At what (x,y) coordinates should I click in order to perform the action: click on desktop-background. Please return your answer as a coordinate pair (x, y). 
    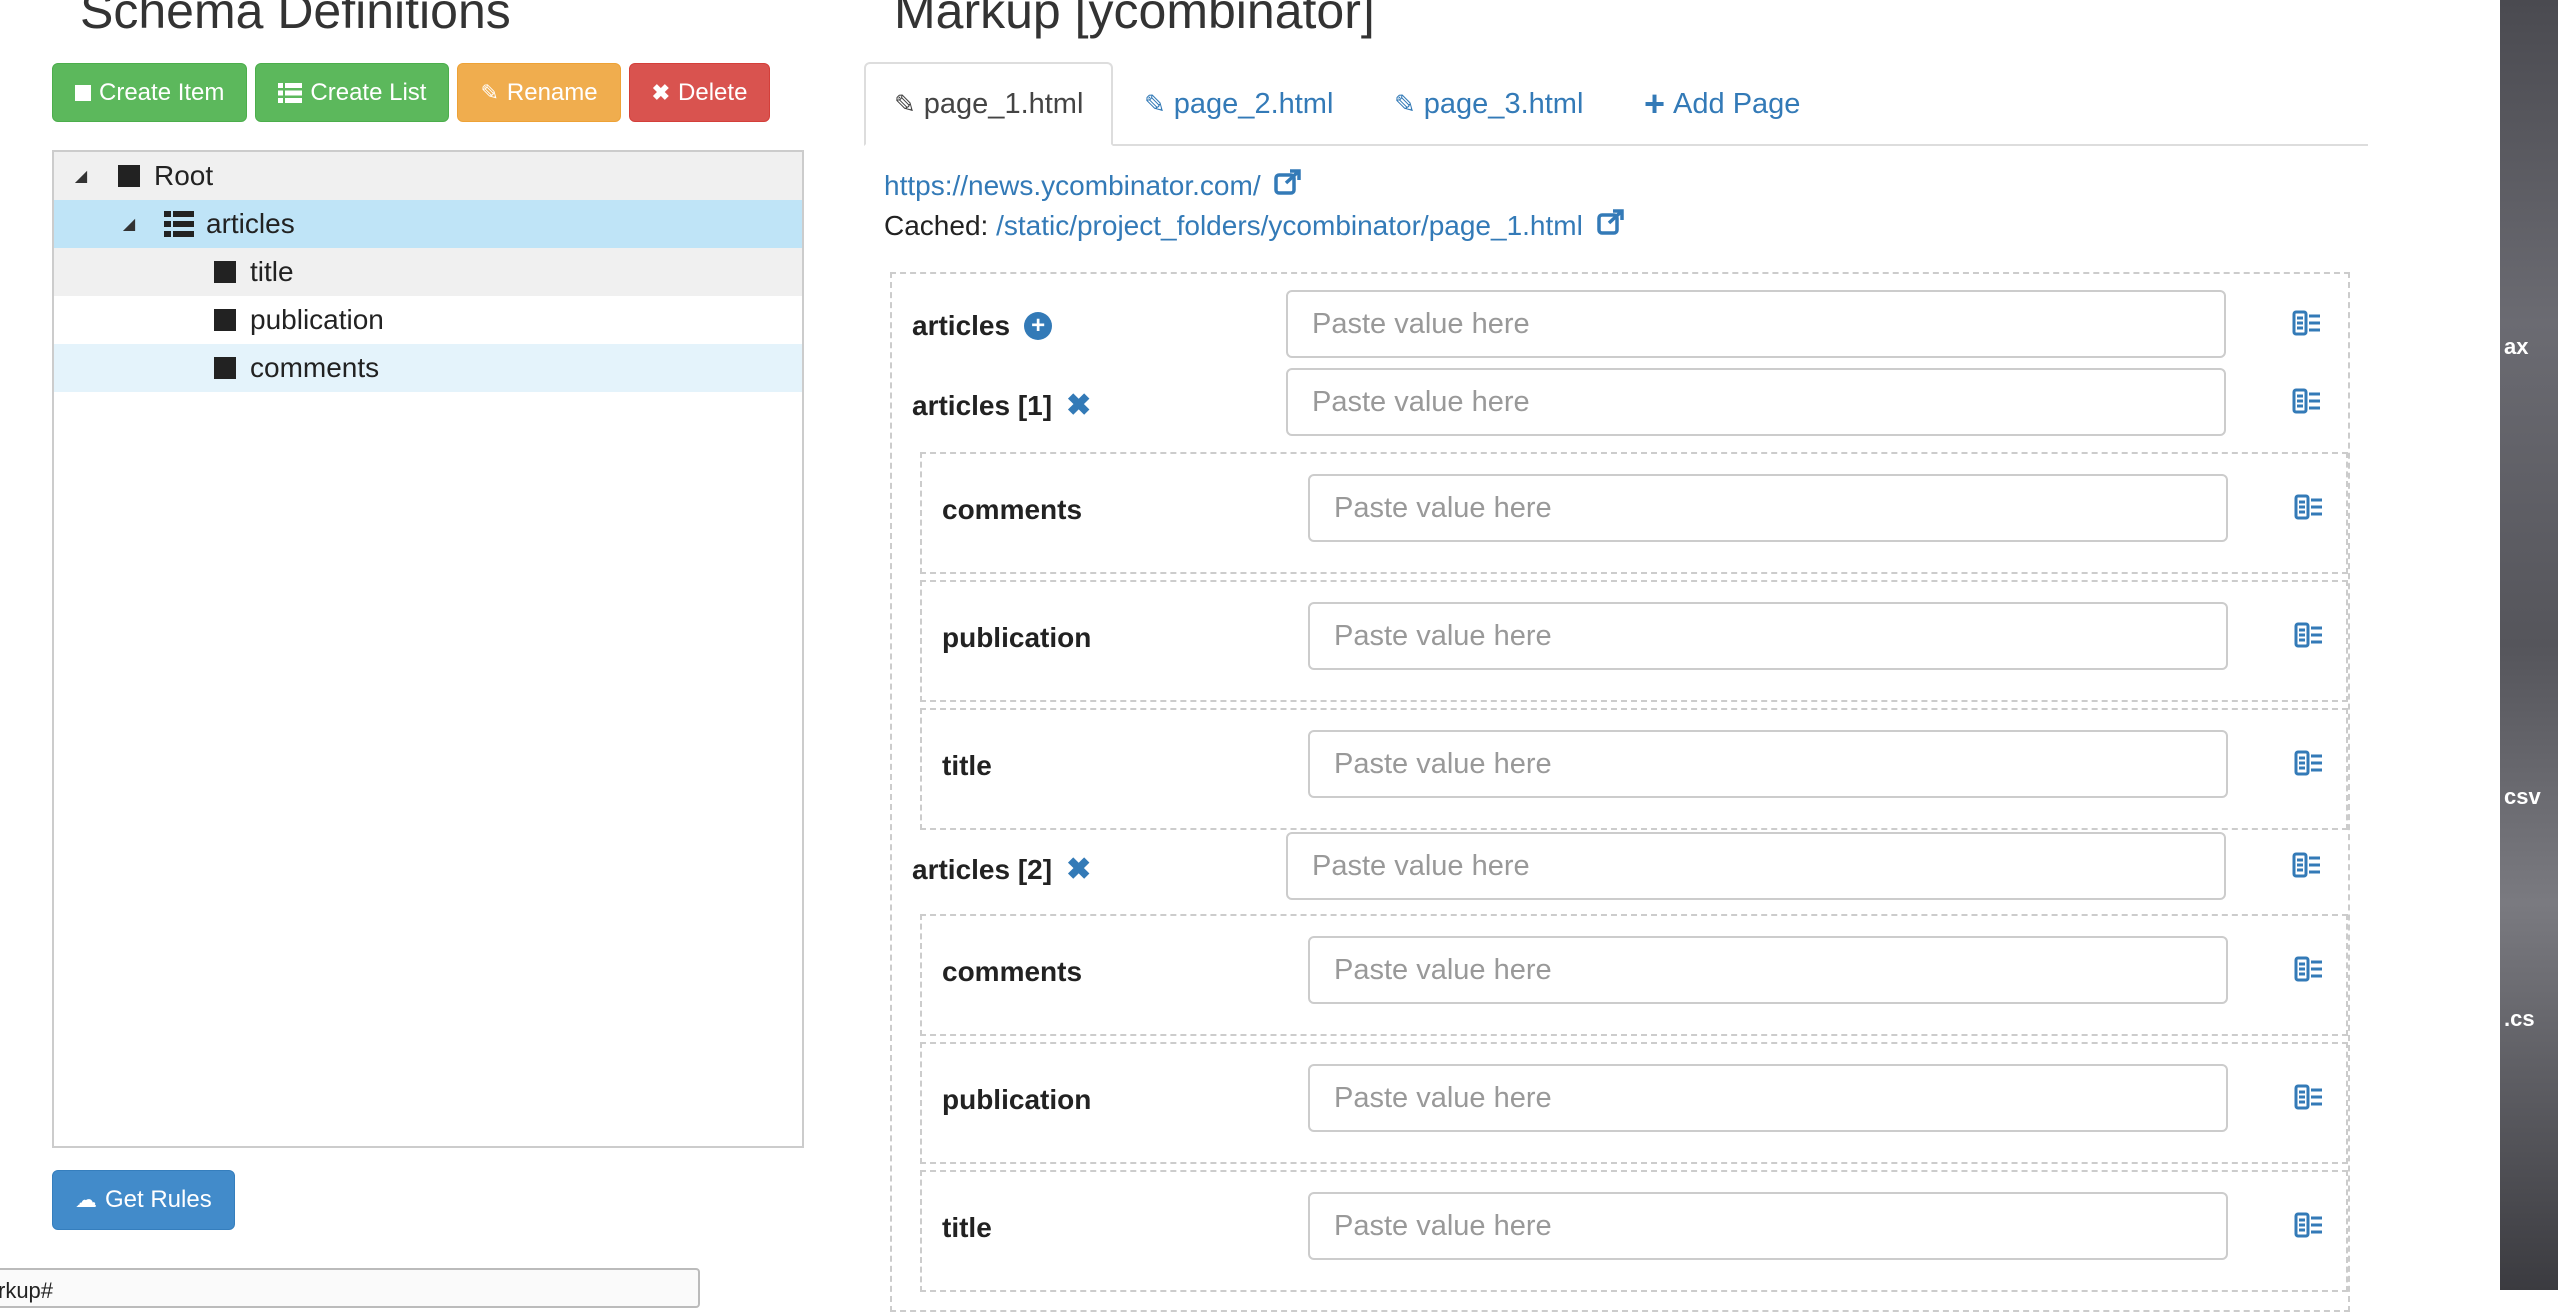
    Looking at the image, I should click on (2529, 645).